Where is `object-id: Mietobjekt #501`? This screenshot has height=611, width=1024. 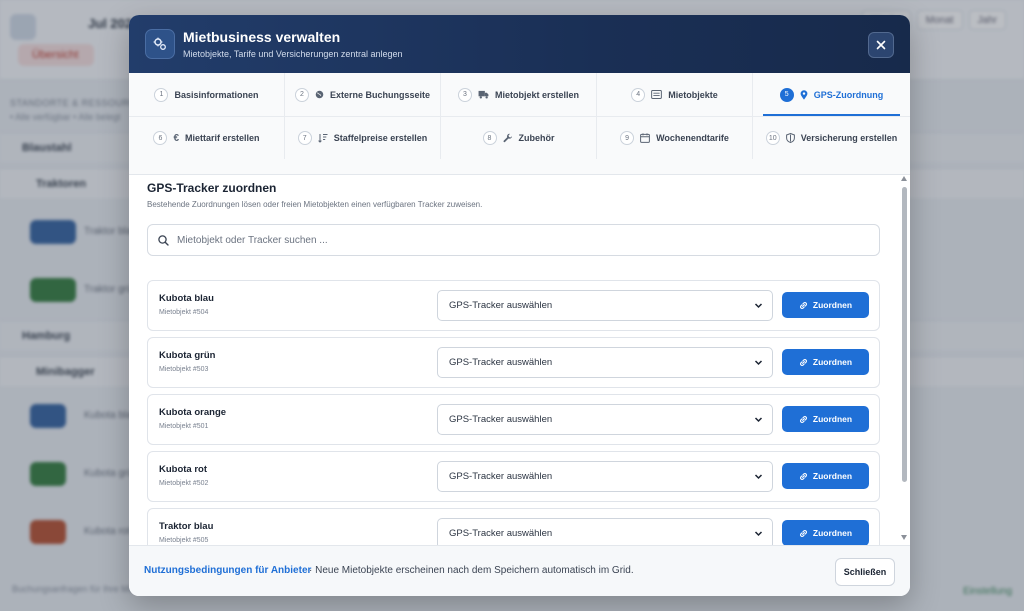
object-id: Mietobjekt #501 is located at coordinates (184, 426).